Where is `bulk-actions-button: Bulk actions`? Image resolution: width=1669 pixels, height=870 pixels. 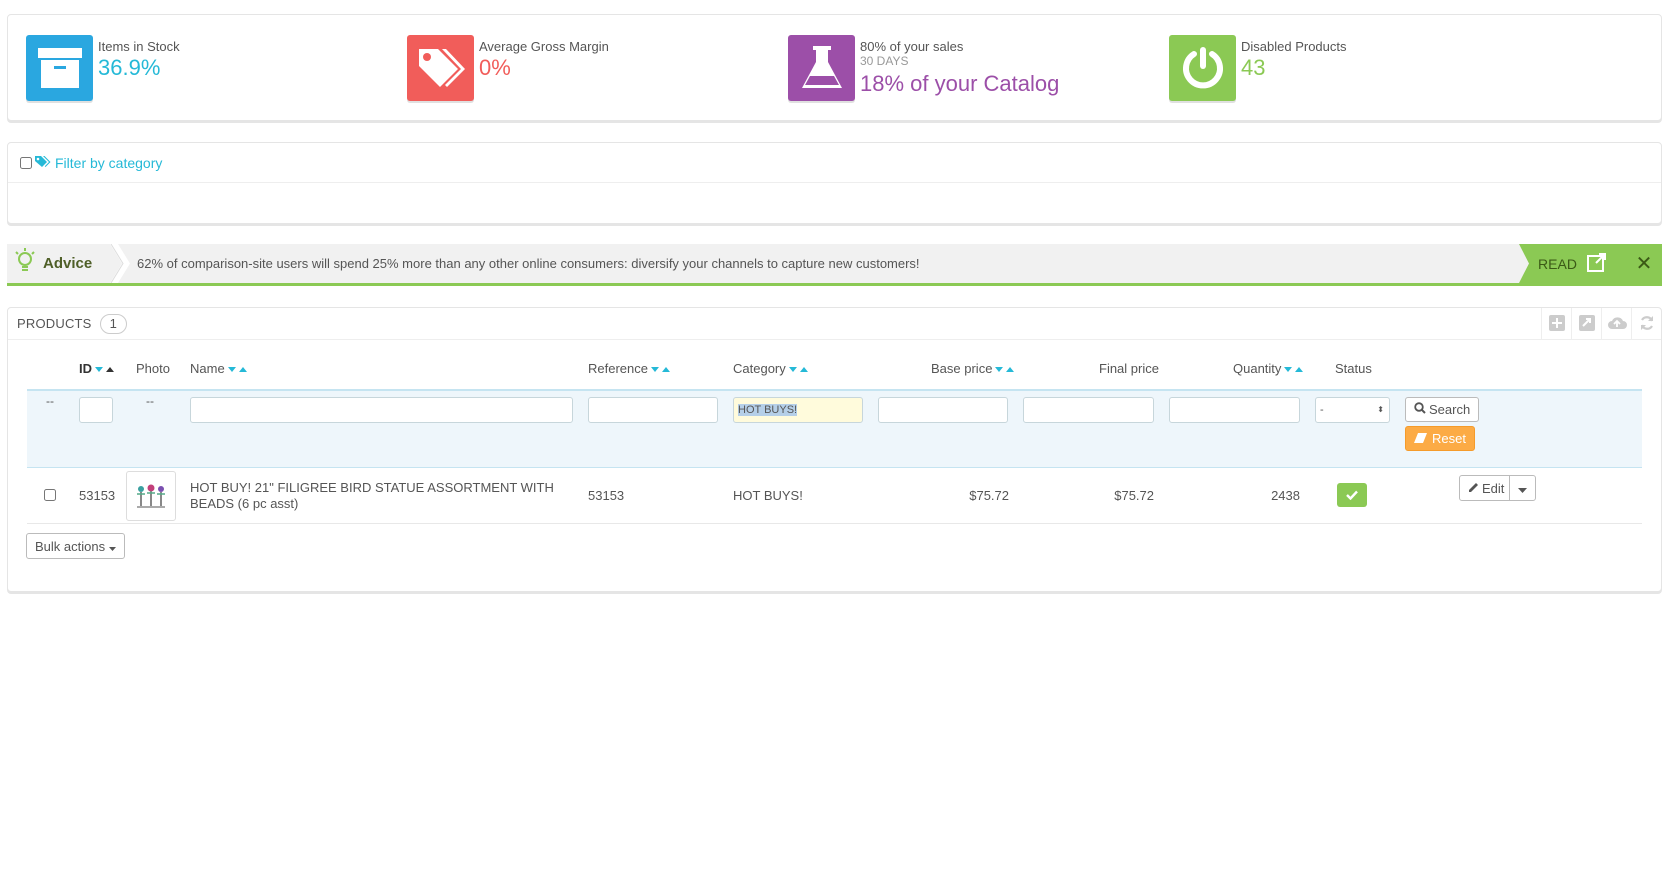
bulk-actions-button: Bulk actions is located at coordinates (76, 546).